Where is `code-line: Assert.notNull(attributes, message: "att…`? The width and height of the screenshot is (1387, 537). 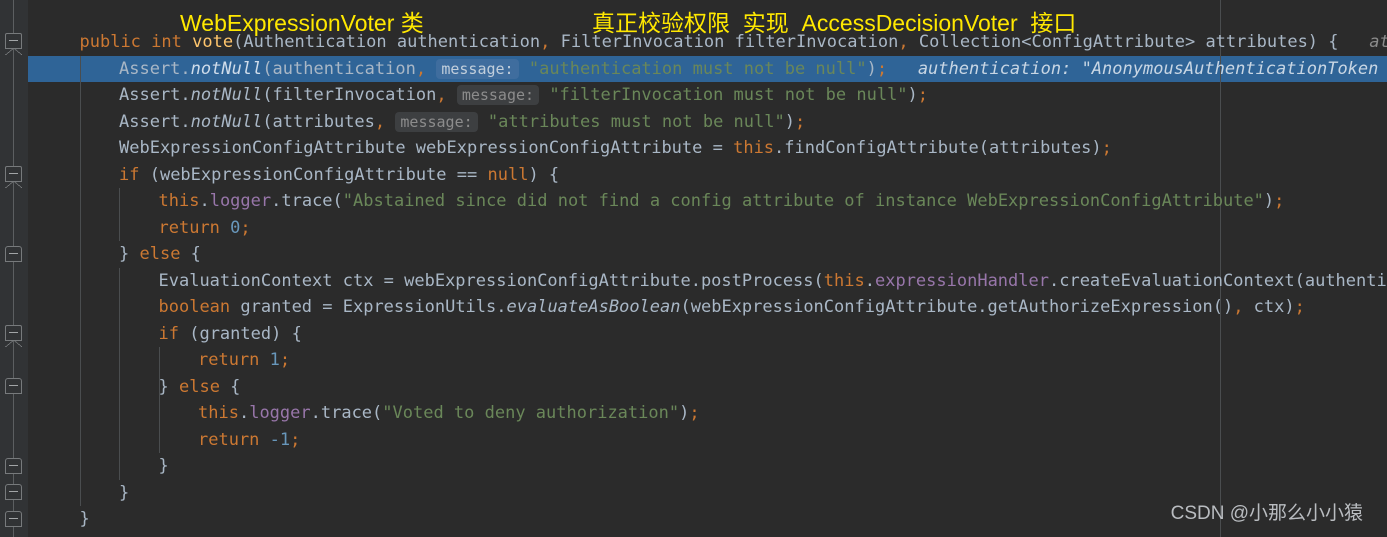
code-line: Assert.notNull(attributes, message: "att… is located at coordinates (416, 122).